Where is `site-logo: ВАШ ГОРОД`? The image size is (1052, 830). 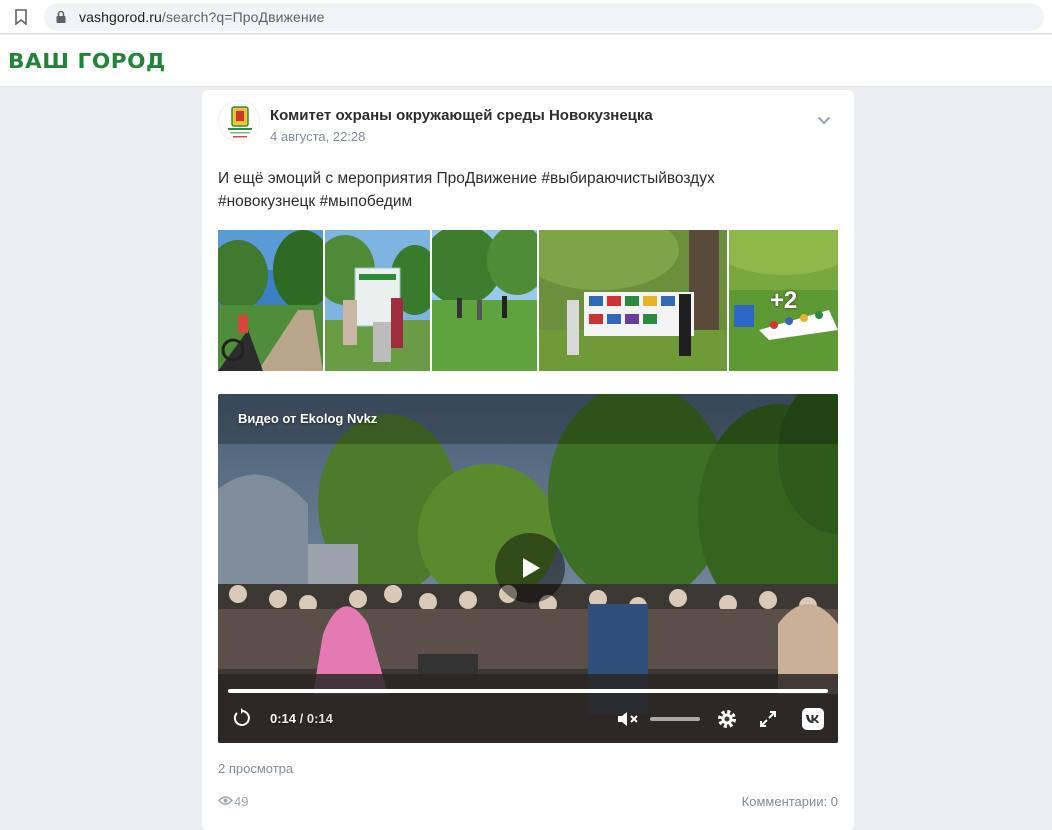
site-logo: ВАШ ГОРОД is located at coordinates (87, 61).